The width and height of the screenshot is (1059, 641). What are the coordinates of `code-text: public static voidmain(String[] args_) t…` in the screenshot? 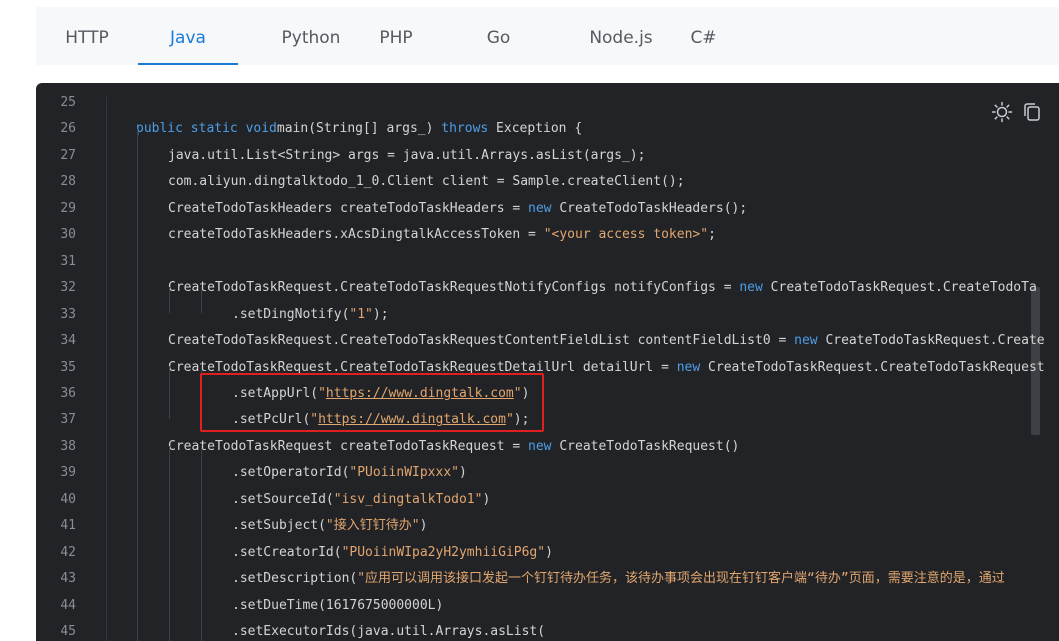 It's located at (359, 129).